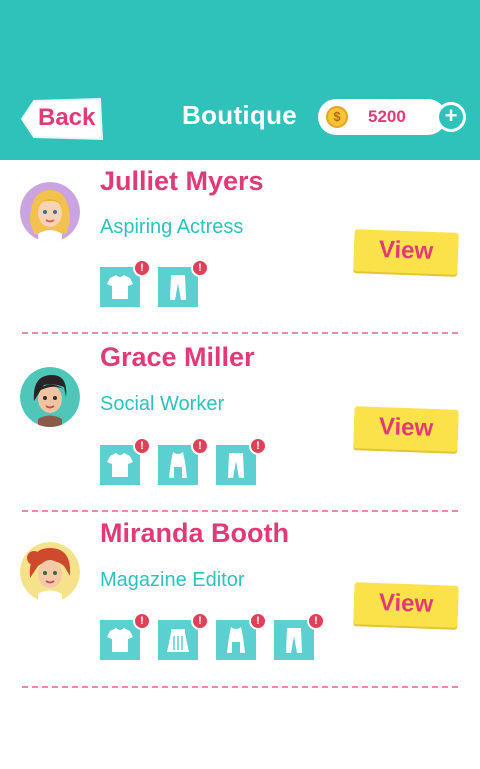 The image size is (480, 769). Describe the element at coordinates (337, 117) in the screenshot. I see `coin-icon: $` at that location.